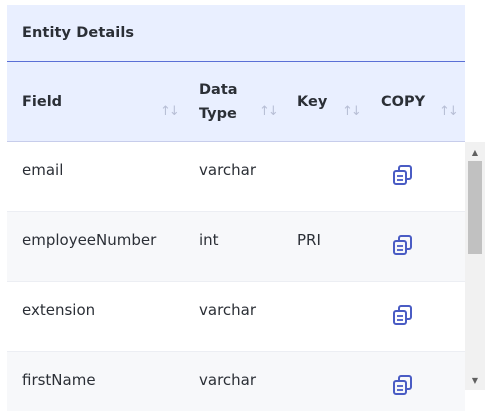 The image size is (497, 411). I want to click on vertical-scrollbar: ▲ ▼, so click(475, 266).